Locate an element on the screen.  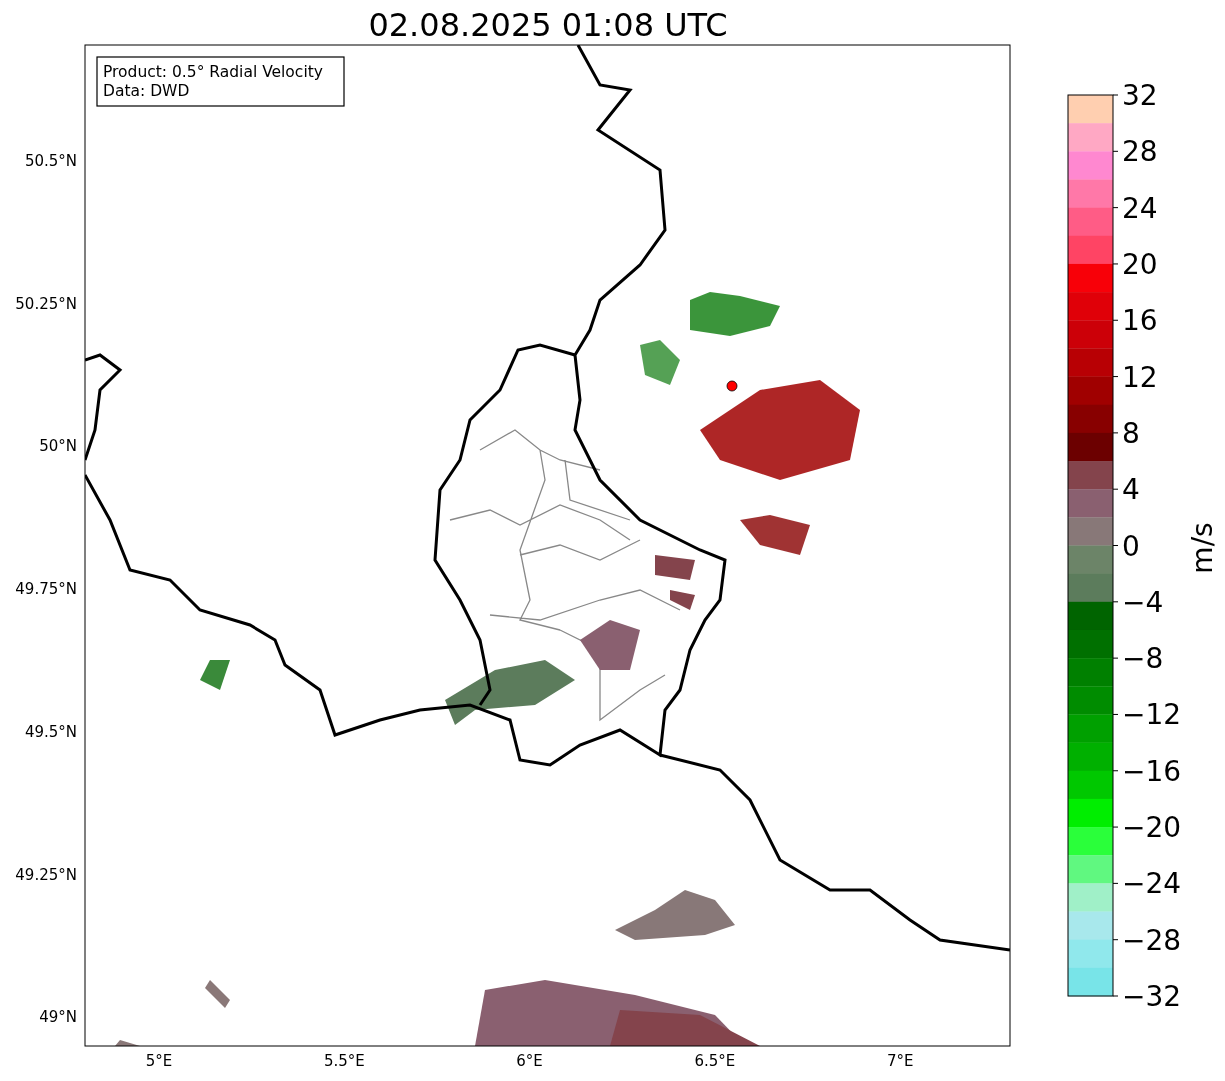
colorbar-tick-label: −32 is located at coordinates (1152, 996).